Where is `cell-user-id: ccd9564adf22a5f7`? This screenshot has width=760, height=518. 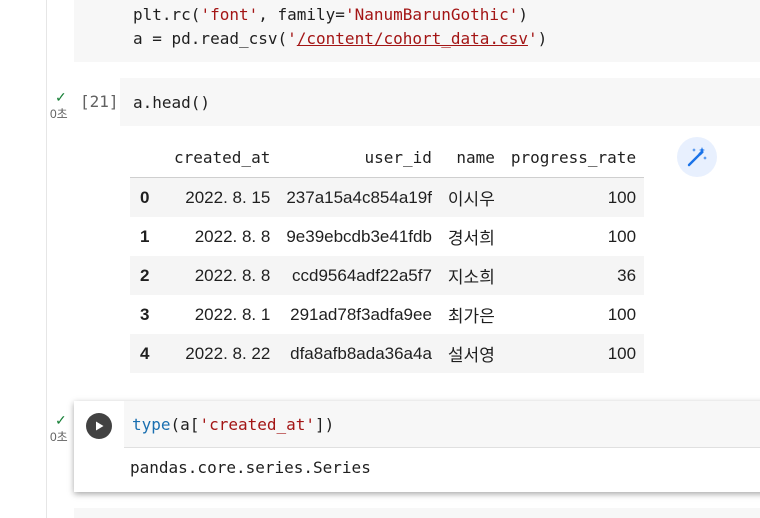
cell-user-id: ccd9564adf22a5f7 is located at coordinates (362, 275).